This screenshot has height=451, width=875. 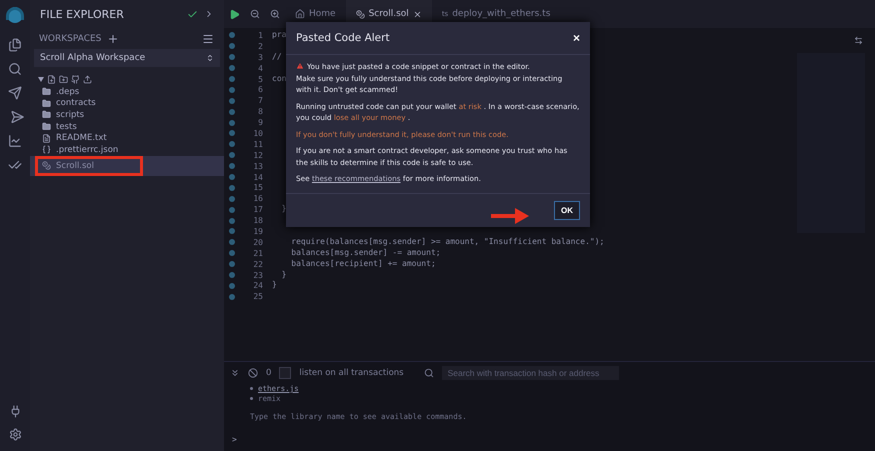 What do you see at coordinates (269, 373) in the screenshot?
I see `pending-count: 0` at bounding box center [269, 373].